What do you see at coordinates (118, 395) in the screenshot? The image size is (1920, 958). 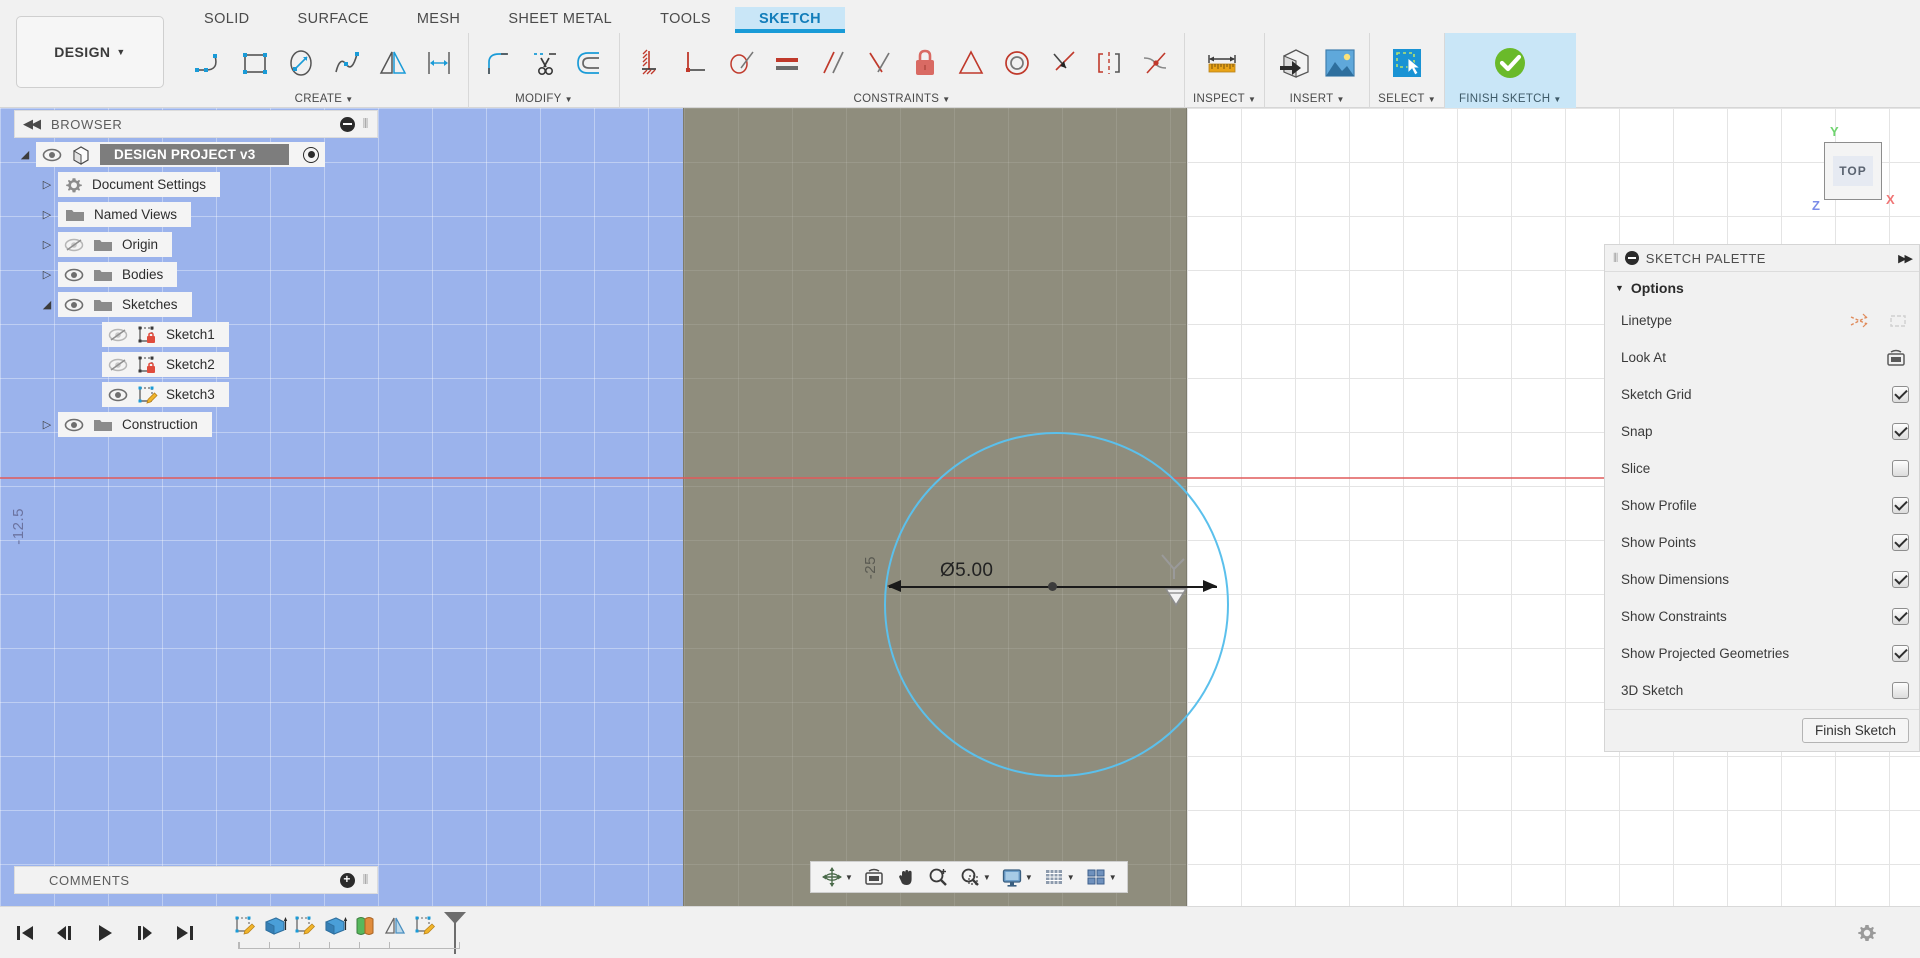 I see `visibility-eye-icon-sketch3` at bounding box center [118, 395].